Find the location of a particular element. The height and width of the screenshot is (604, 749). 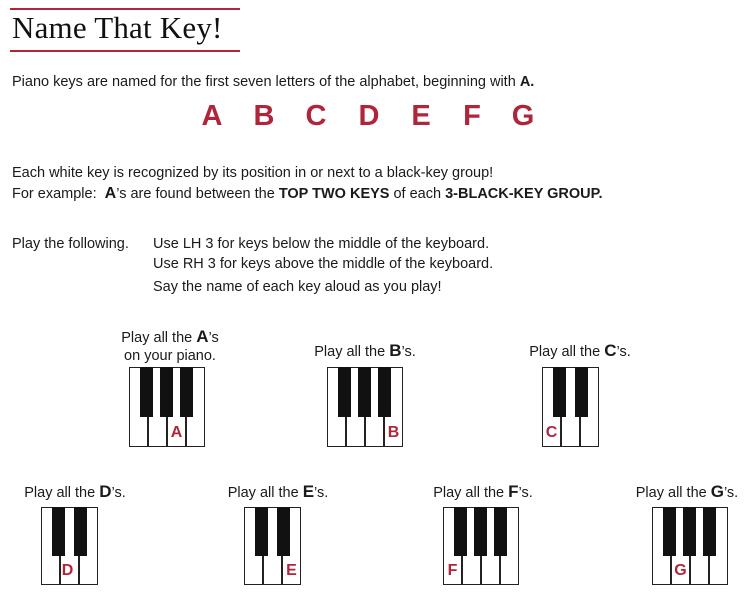

recognize-of: of each is located at coordinates (417, 194).